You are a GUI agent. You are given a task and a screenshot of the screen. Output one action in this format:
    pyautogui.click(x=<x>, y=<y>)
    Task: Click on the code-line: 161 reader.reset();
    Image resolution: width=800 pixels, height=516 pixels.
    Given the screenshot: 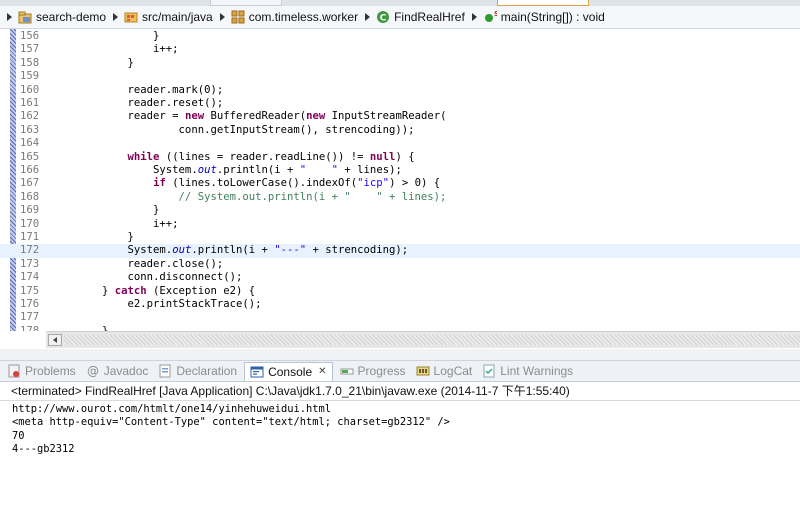 What is the action you would take?
    pyautogui.click(x=400, y=103)
    